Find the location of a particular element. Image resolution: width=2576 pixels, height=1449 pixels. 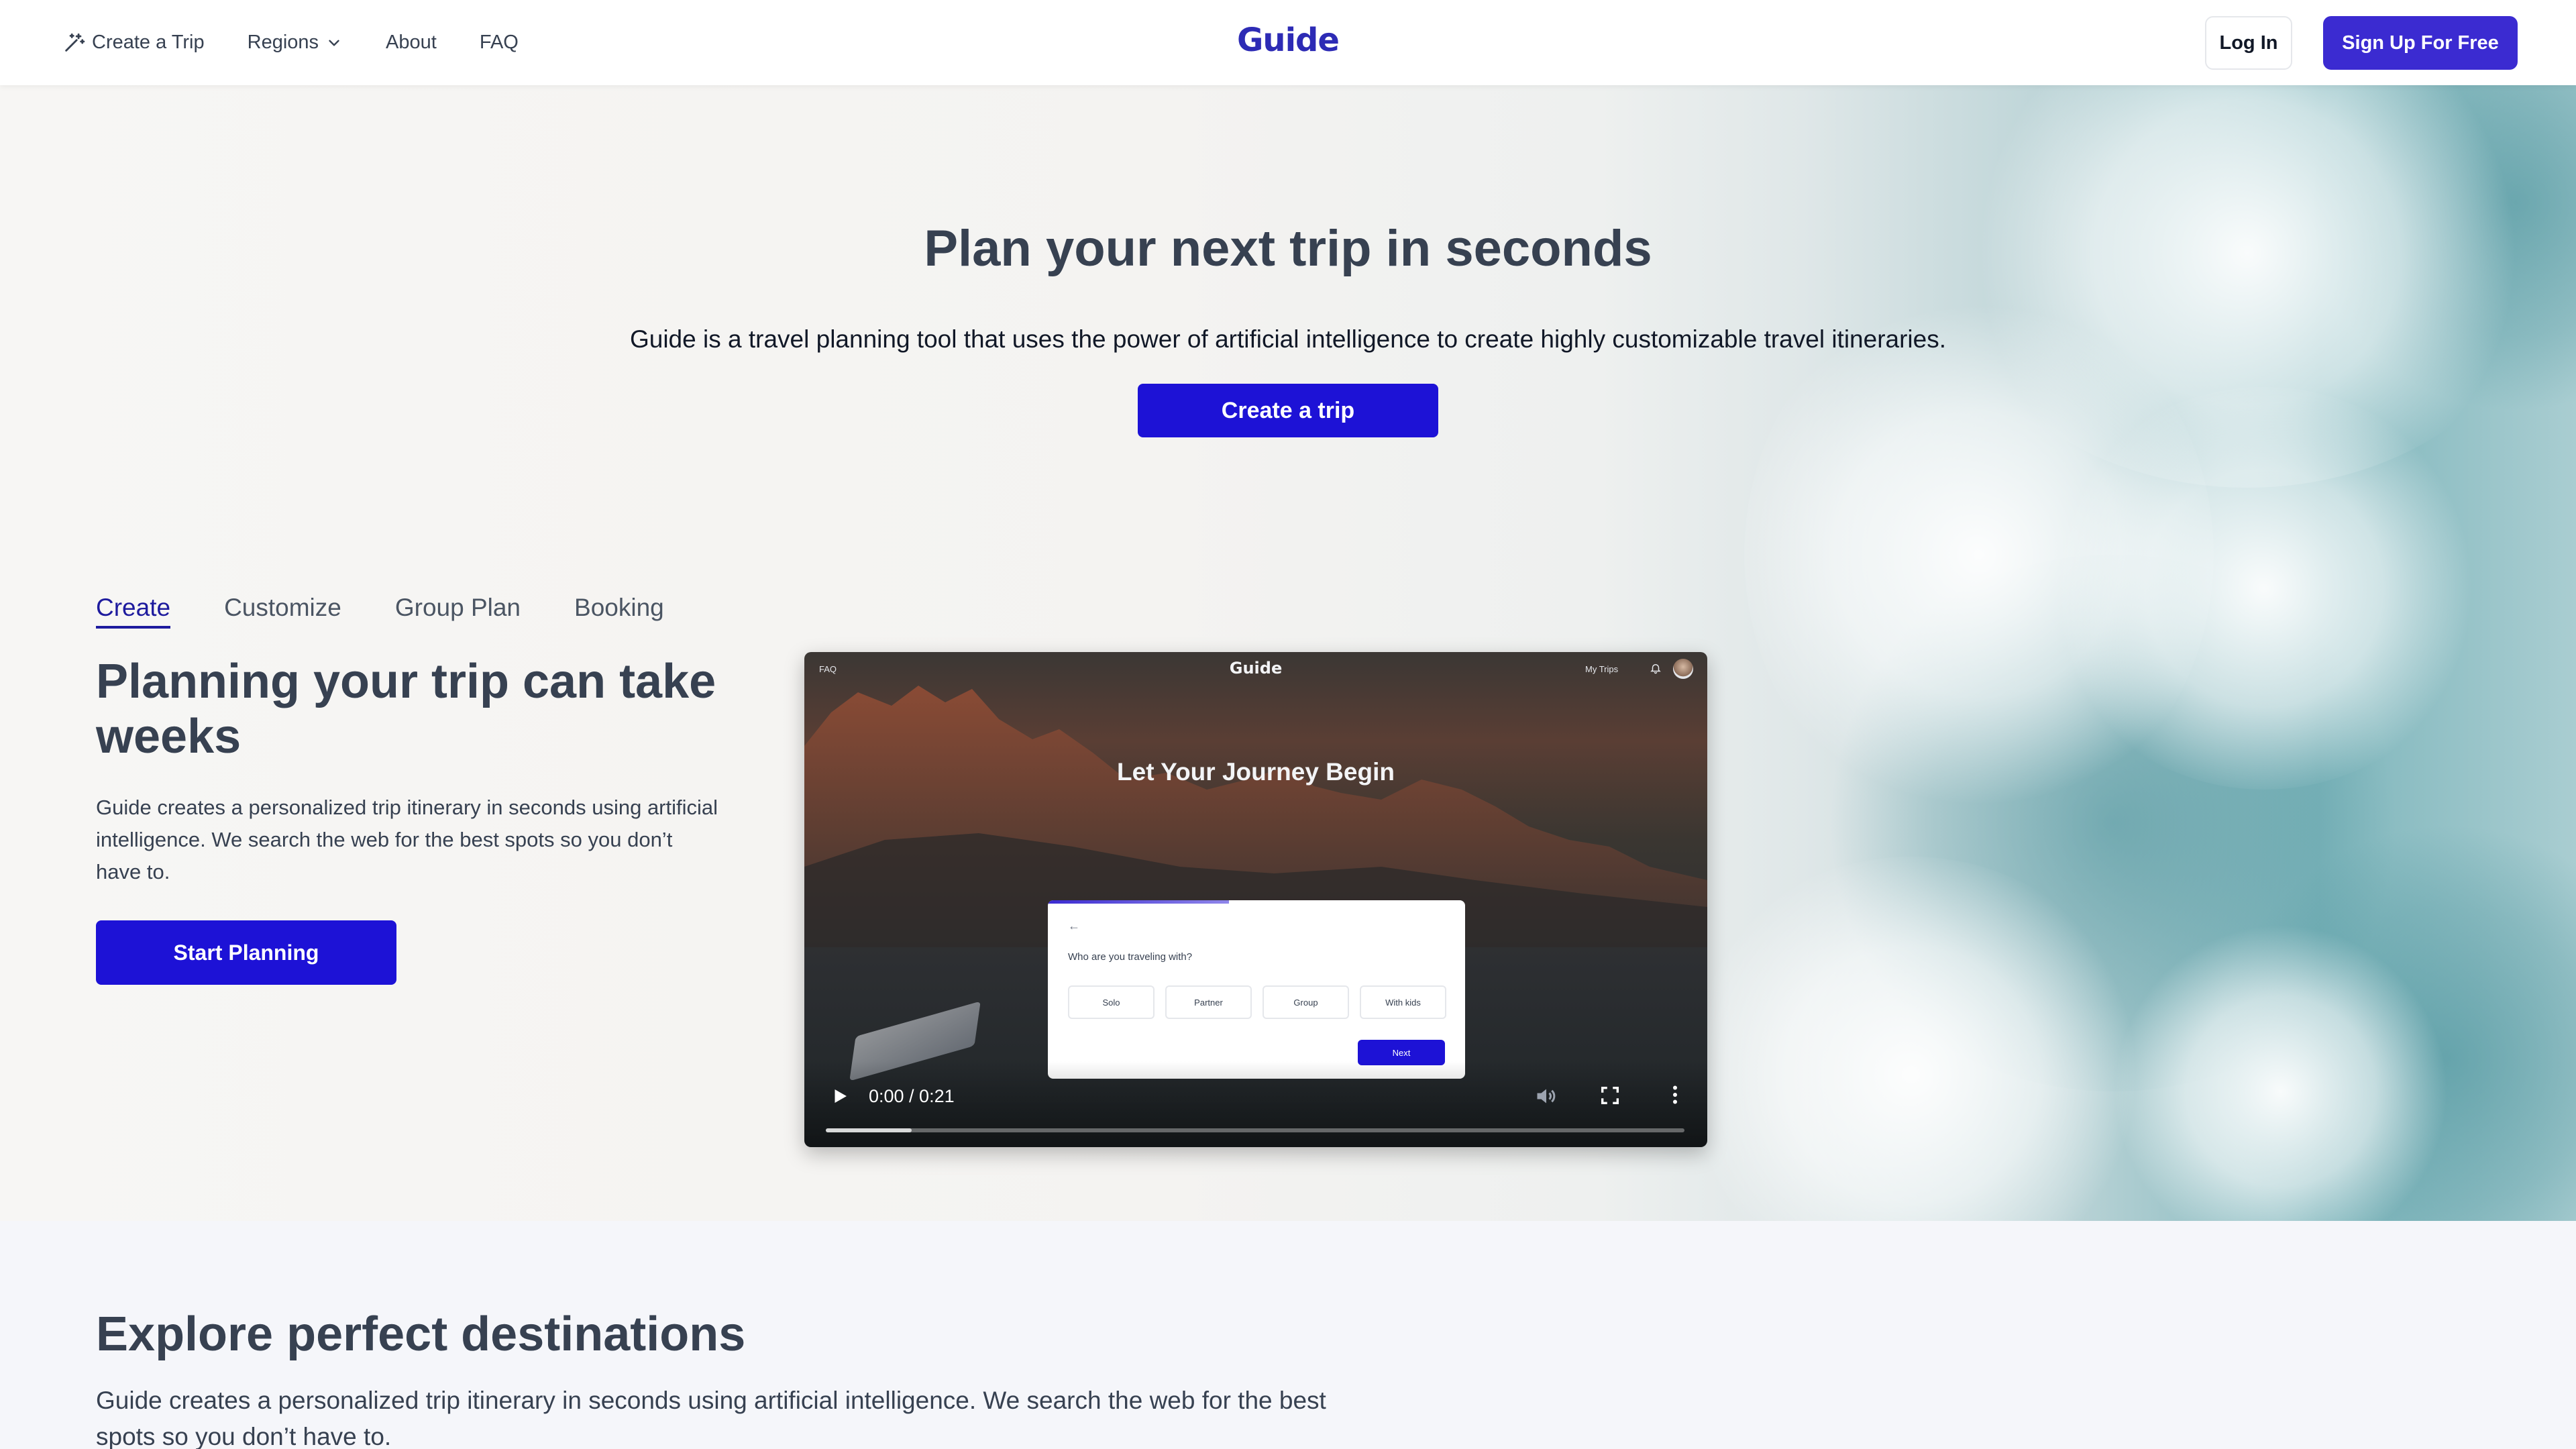

create-trip-button: Create a trip is located at coordinates (1288, 410).